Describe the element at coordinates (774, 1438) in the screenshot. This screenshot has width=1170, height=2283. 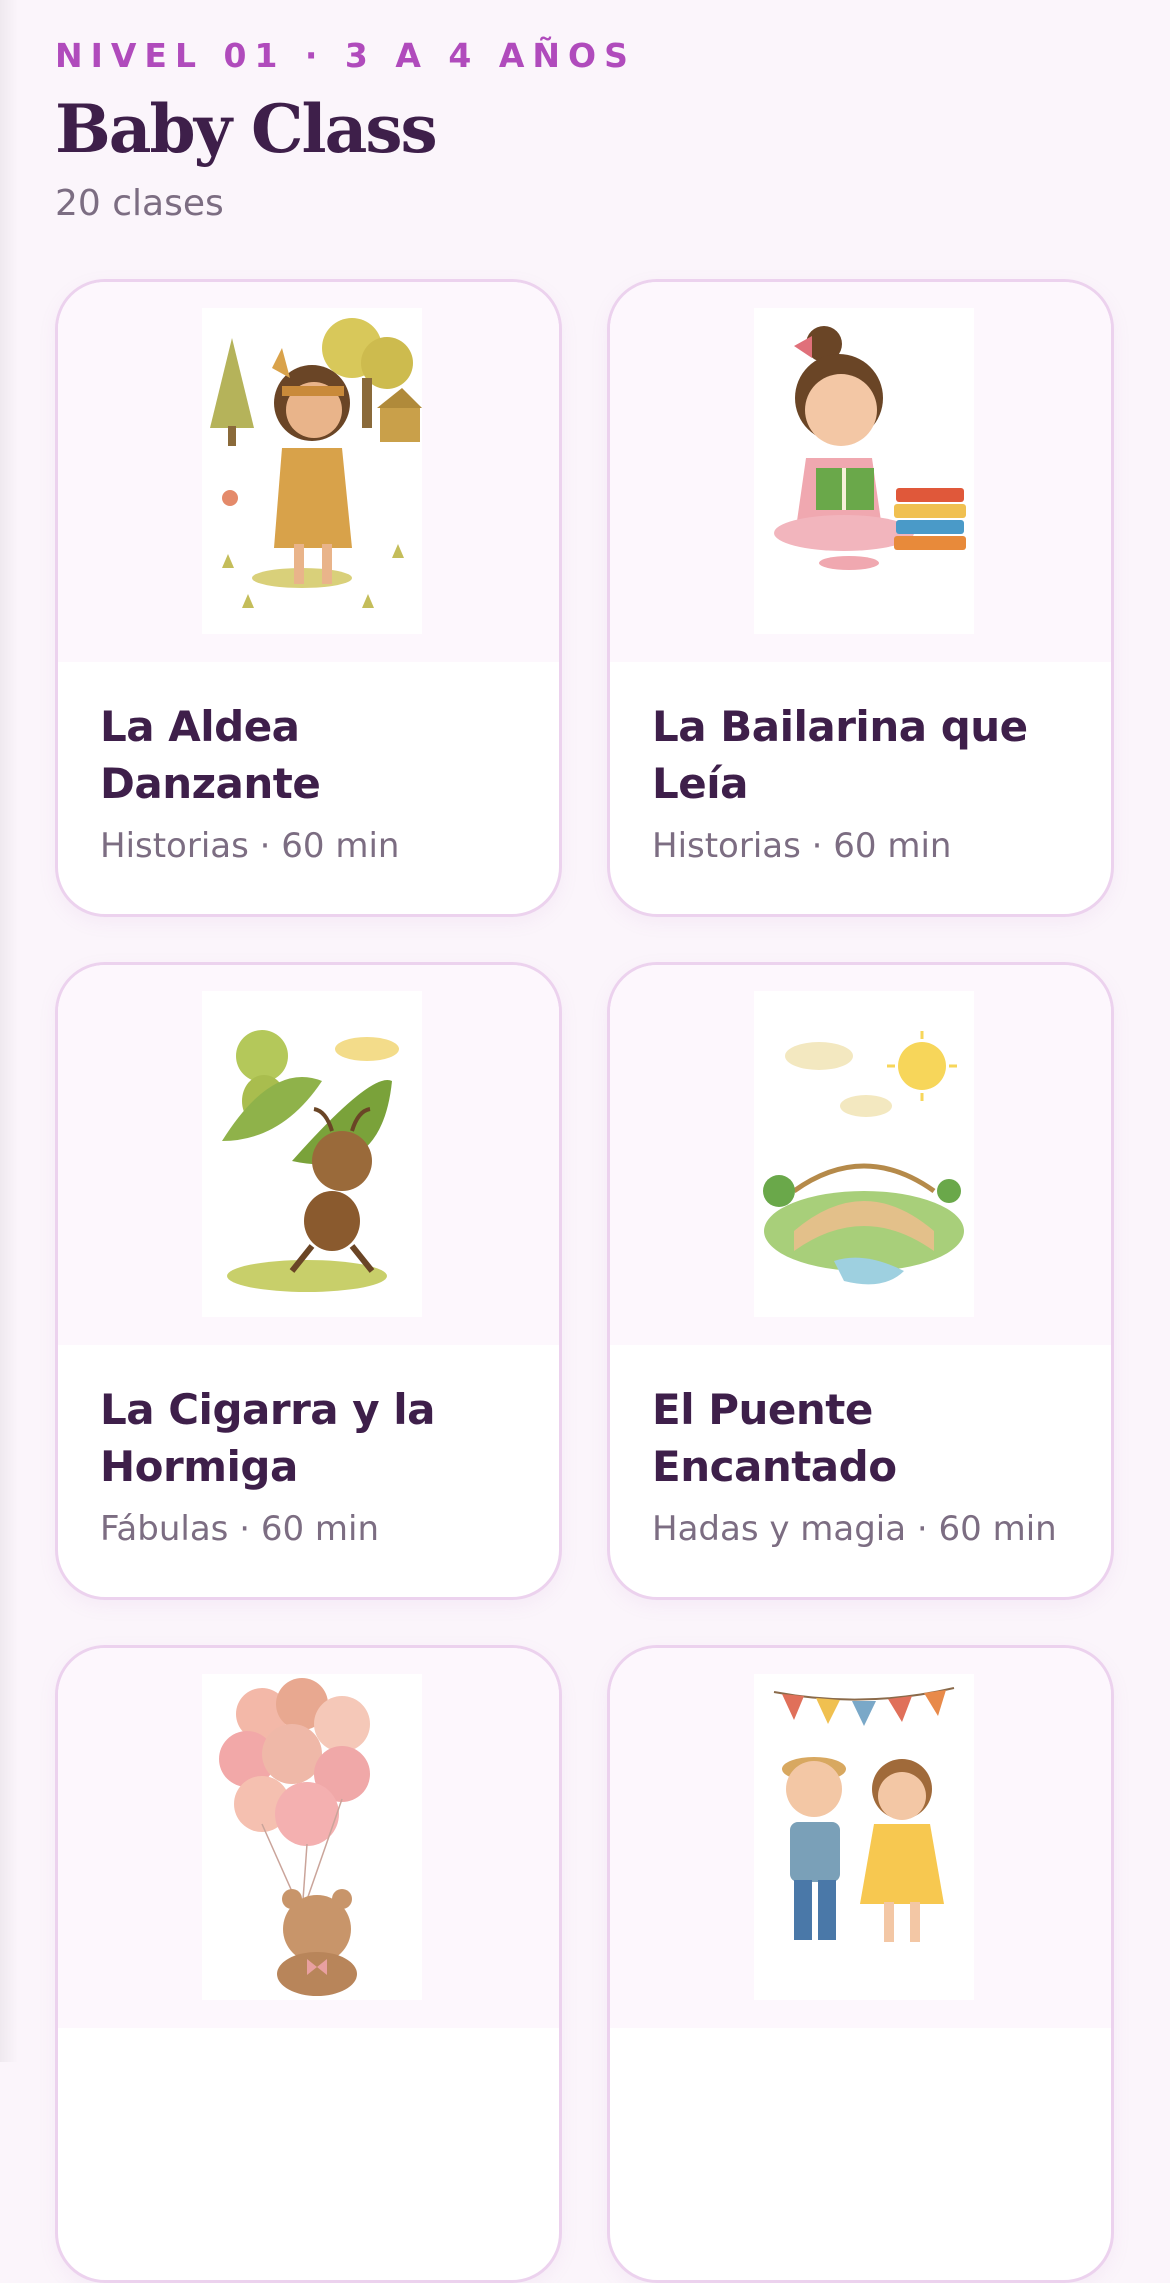
I see `card-title: El Puente Encantado` at that location.